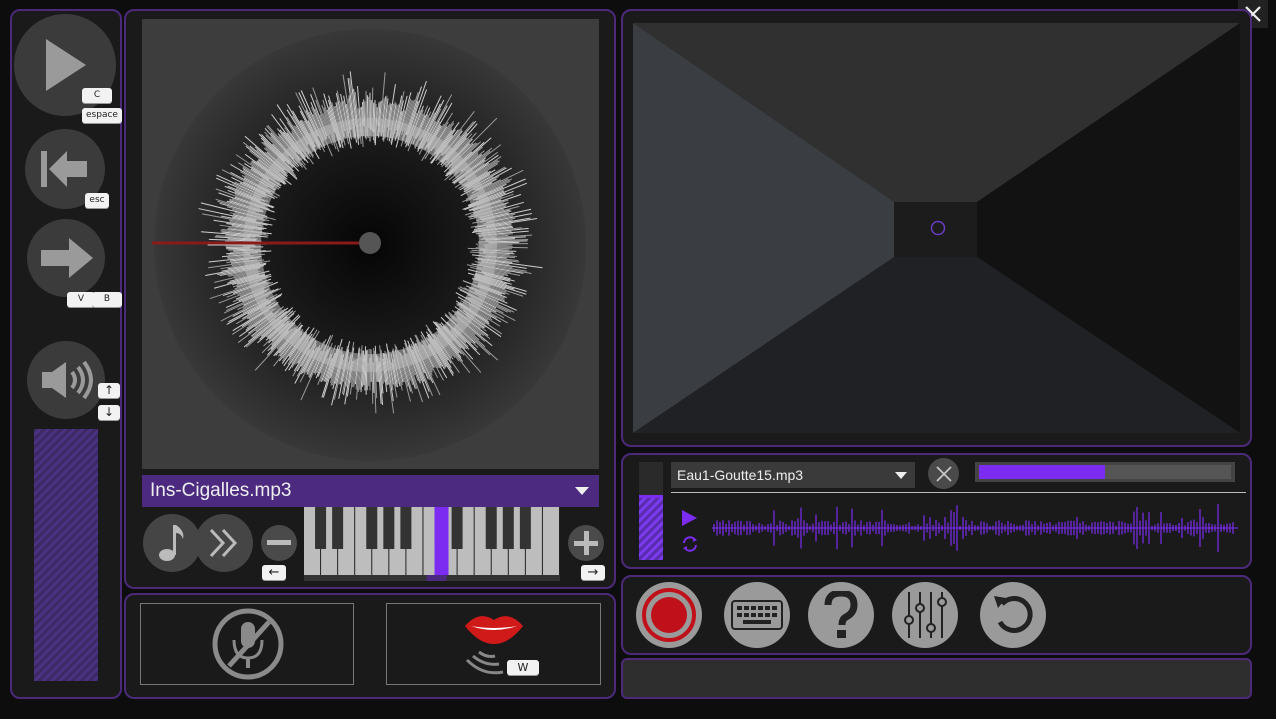 Image resolution: width=1276 pixels, height=719 pixels. I want to click on mic-muted-icon, so click(248, 644).